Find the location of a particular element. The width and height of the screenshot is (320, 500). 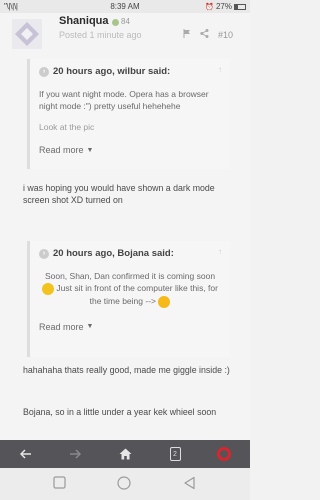

post-header: Shaniqua 84 Posted 1 minute ago #10 is located at coordinates (125, 31).